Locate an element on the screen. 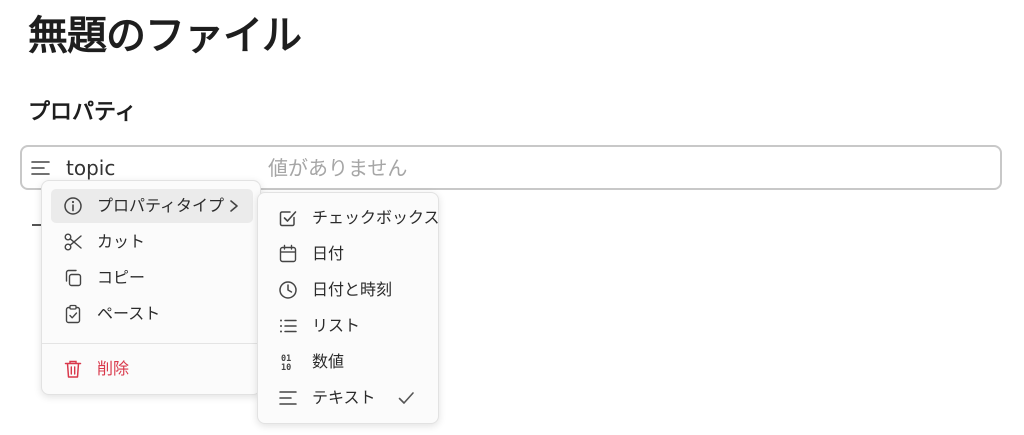 The height and width of the screenshot is (435, 1024). page-title: 無題のファイル is located at coordinates (165, 36).